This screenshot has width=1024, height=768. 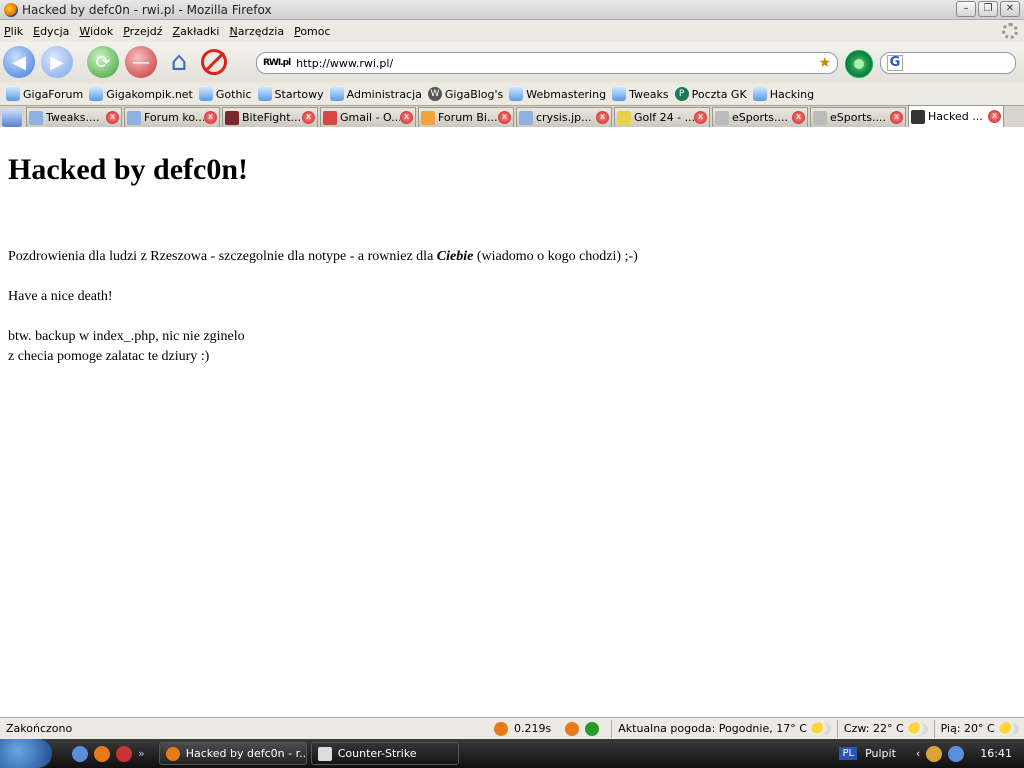 I want to click on bookmark-webmastering: Webmastering, so click(x=557, y=94).